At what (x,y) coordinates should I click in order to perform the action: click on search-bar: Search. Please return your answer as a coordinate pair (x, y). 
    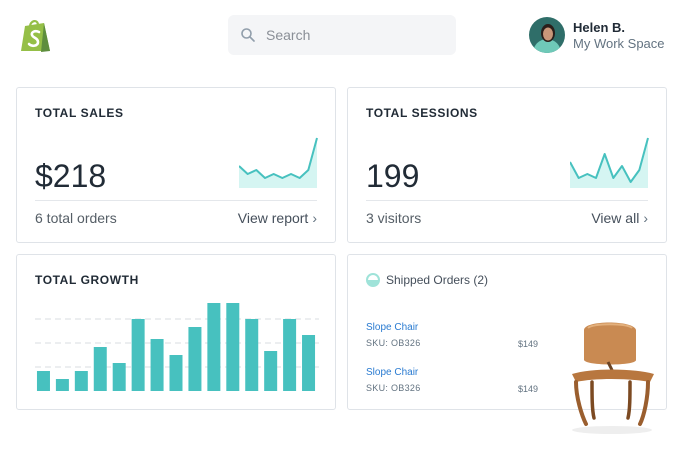
    Looking at the image, I should click on (342, 35).